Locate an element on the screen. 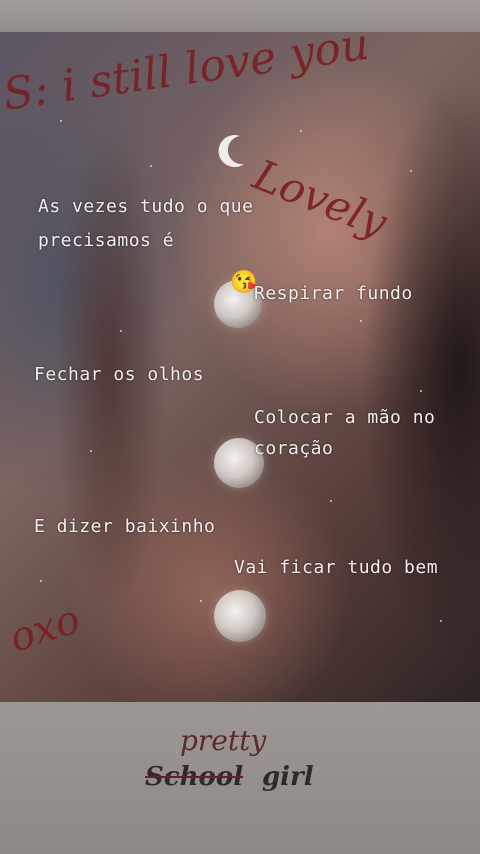 The image size is (480, 854). caption-line: Vai ficar tudo bem is located at coordinates (336, 567).